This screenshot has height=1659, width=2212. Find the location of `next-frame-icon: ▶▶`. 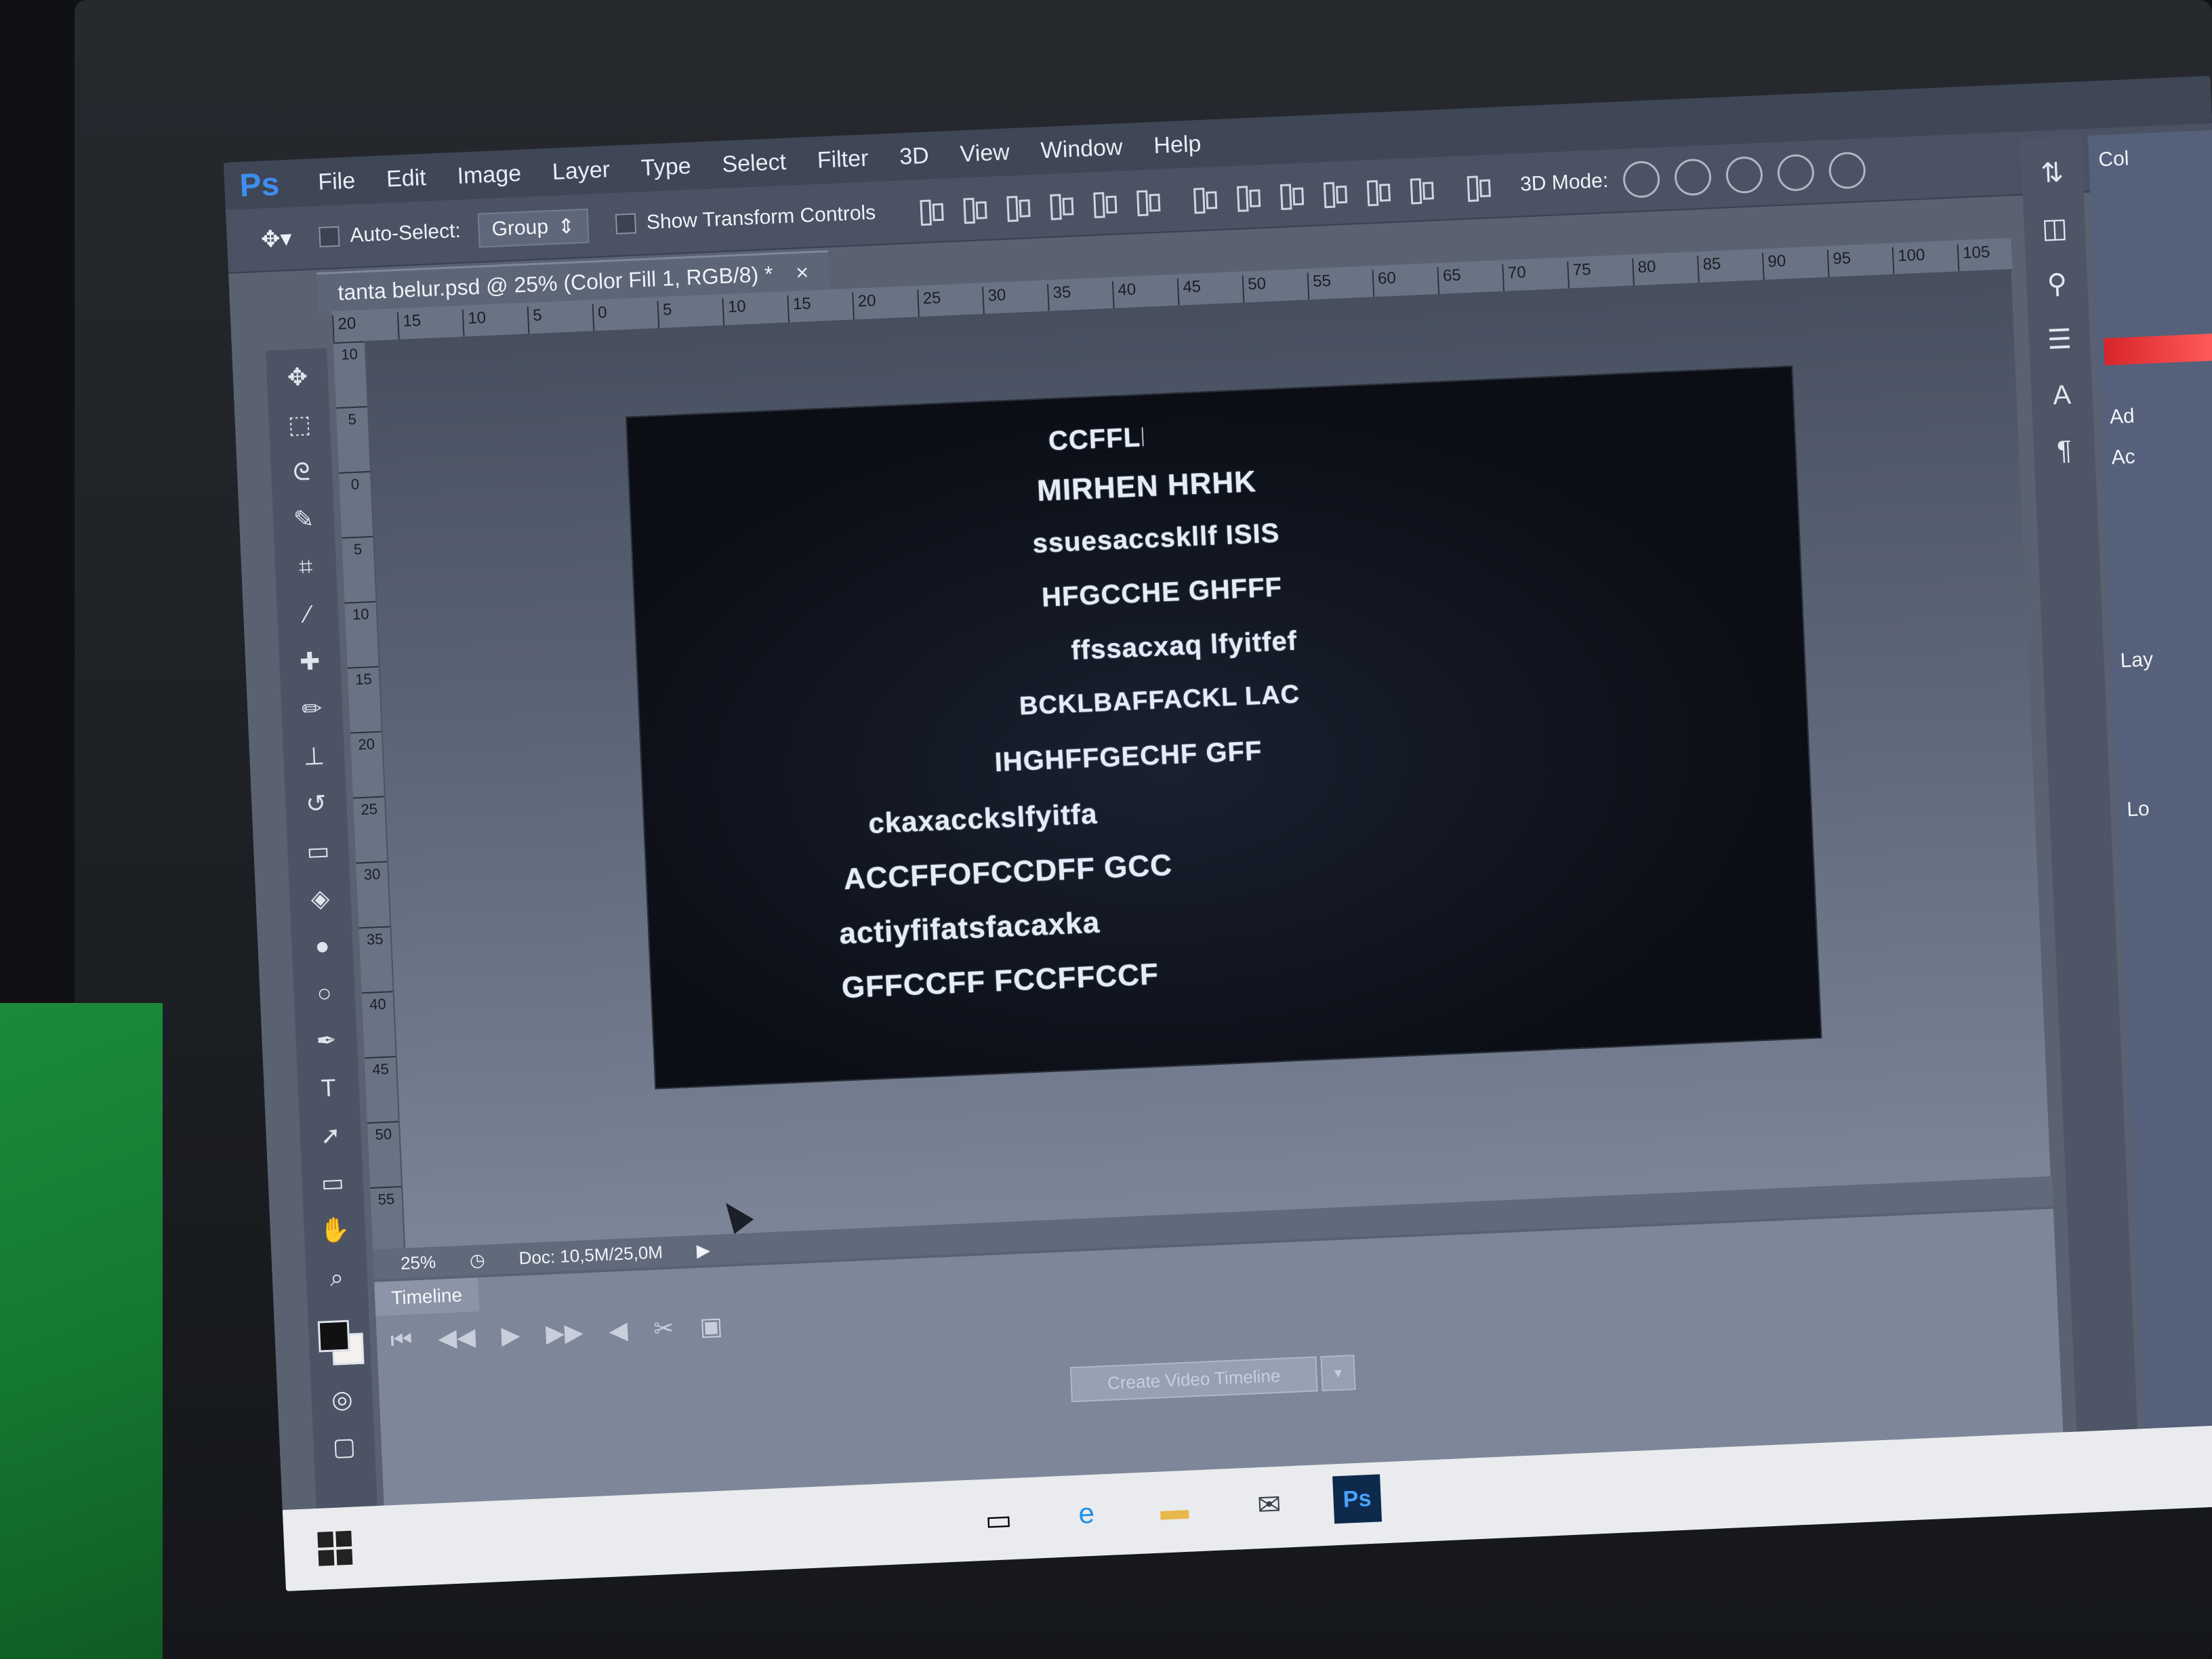

next-frame-icon: ▶▶ is located at coordinates (564, 1334).